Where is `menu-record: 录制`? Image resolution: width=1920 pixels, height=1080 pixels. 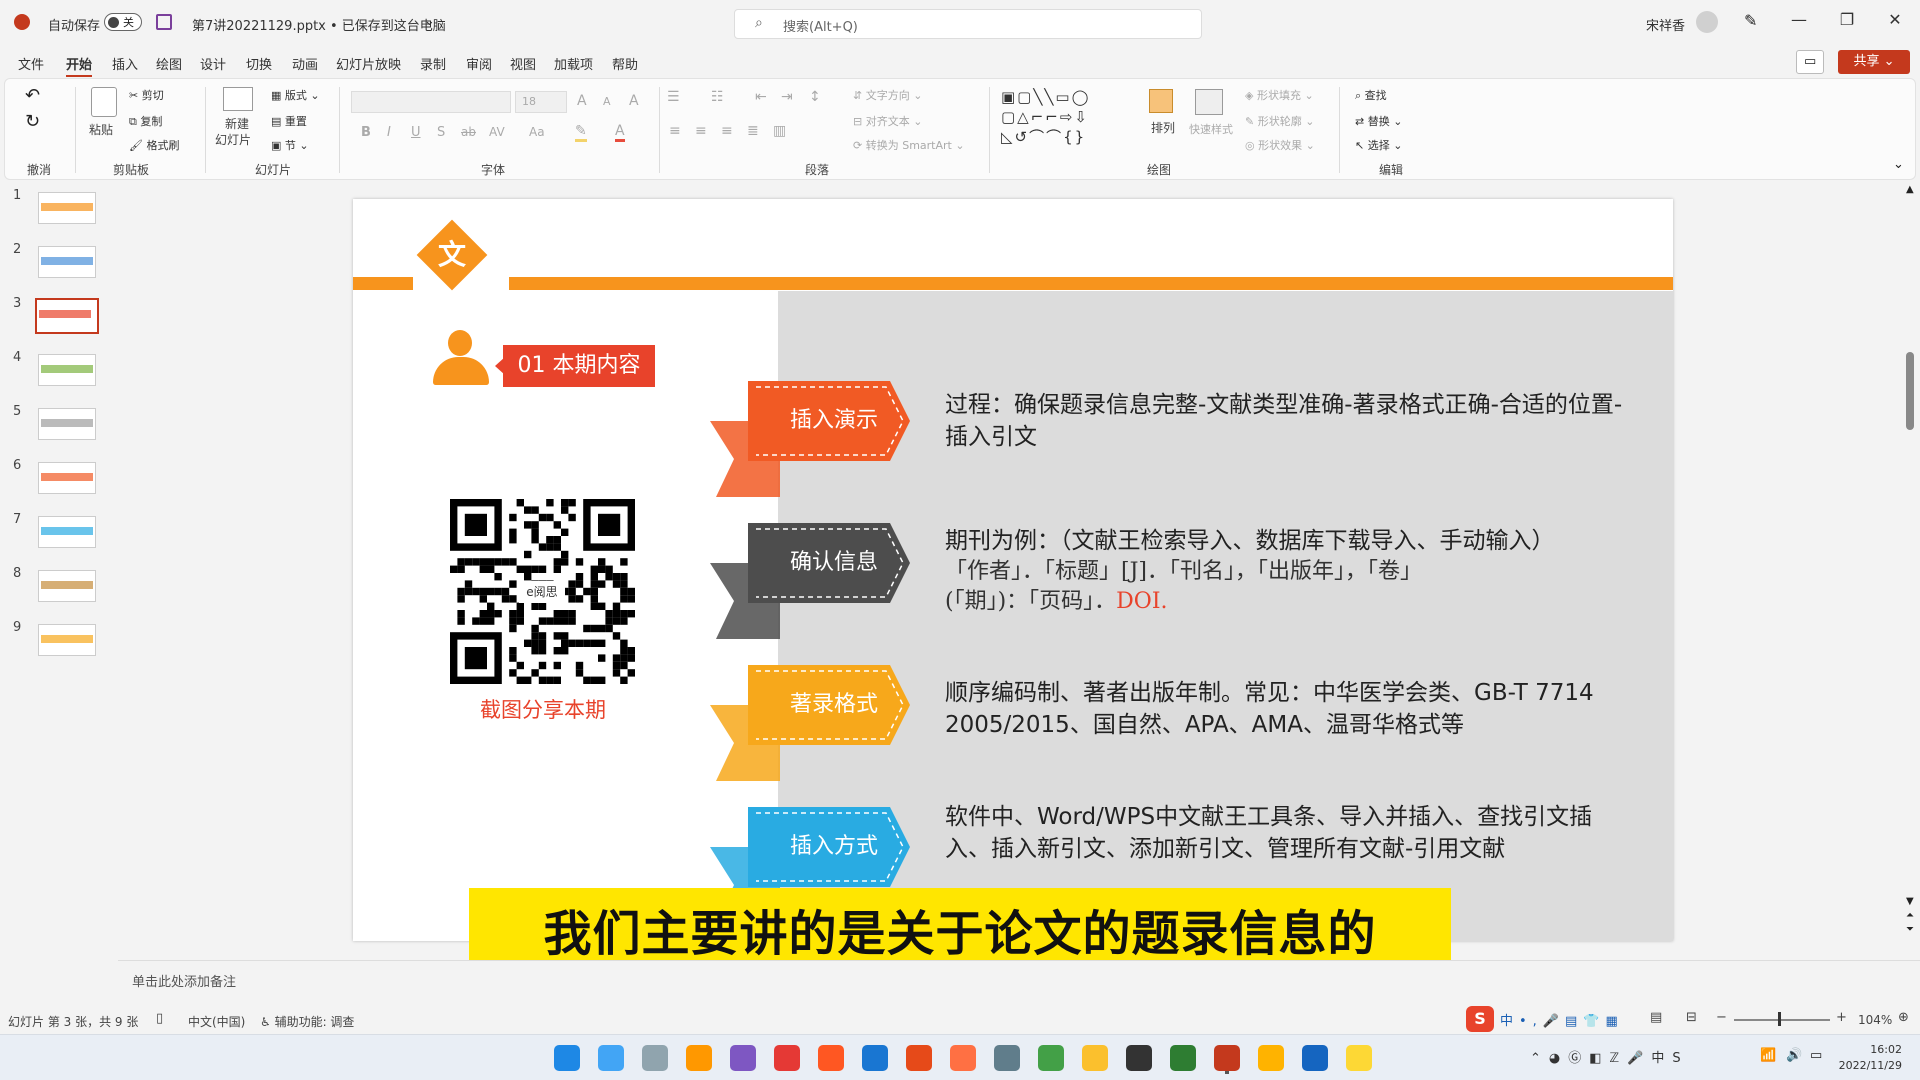 menu-record: 录制 is located at coordinates (433, 63).